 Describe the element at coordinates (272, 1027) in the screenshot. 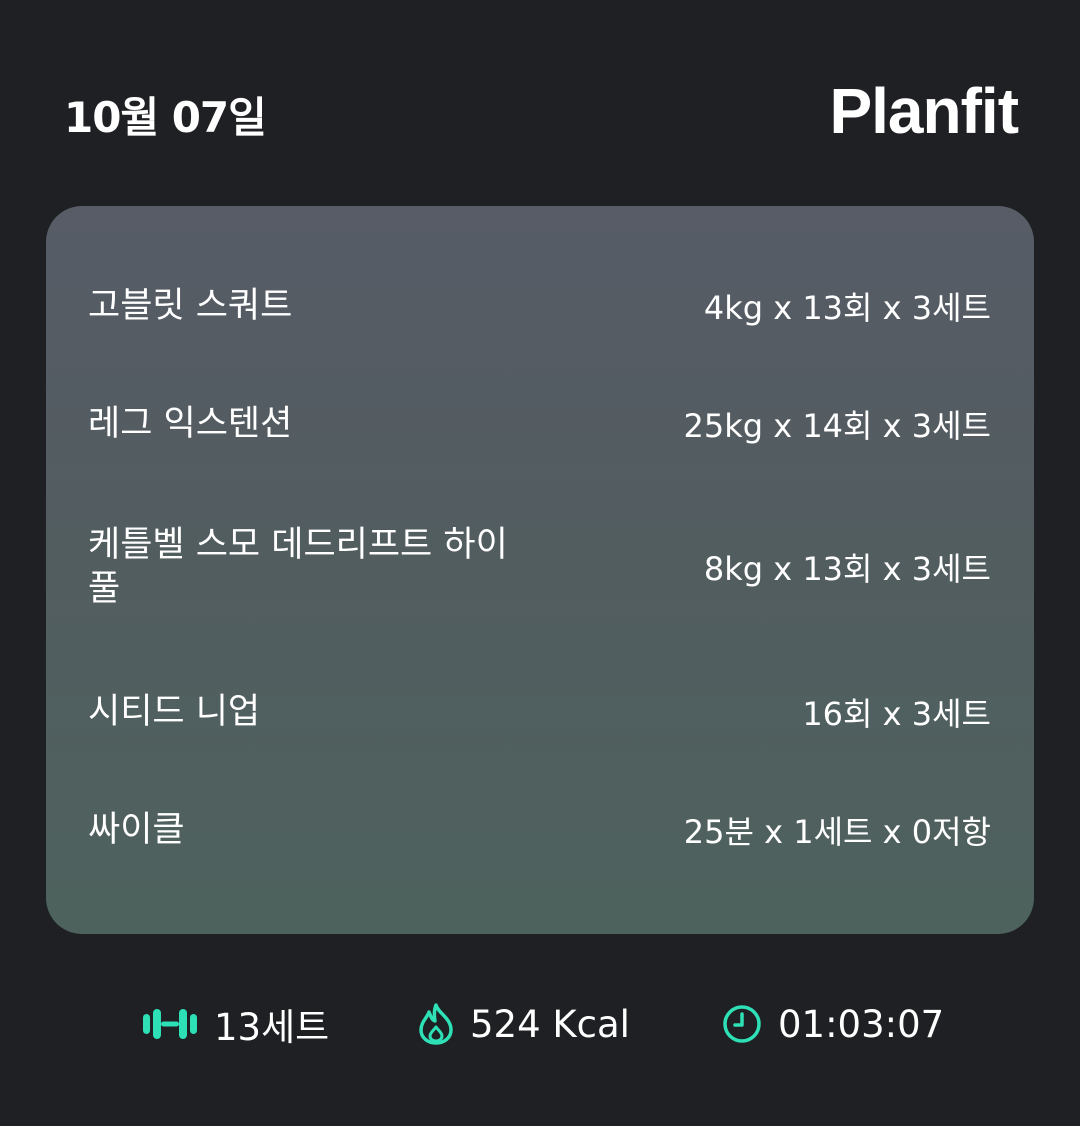

I see `sets-value: 13세트` at that location.